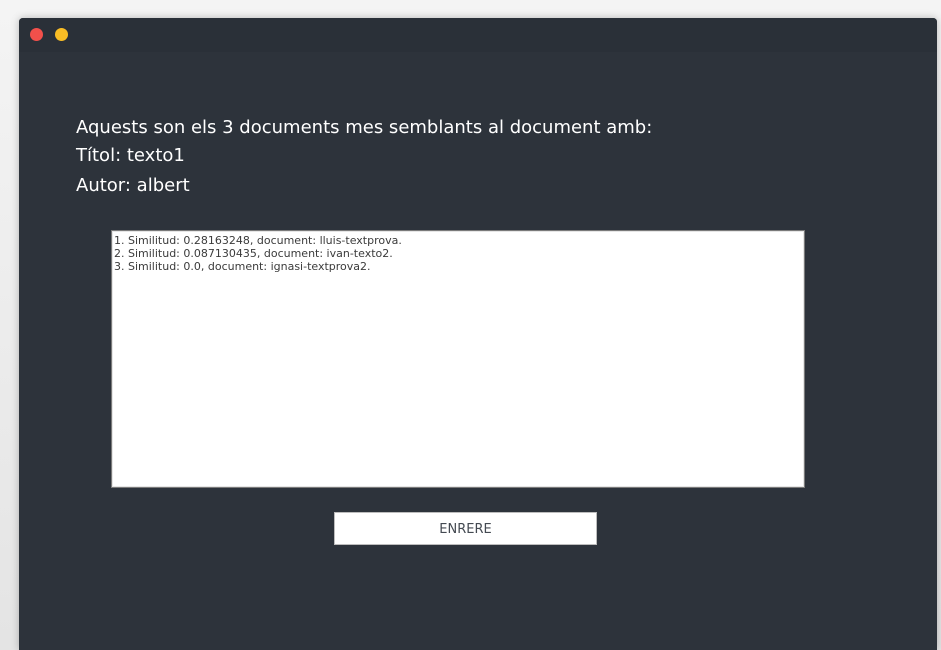 Image resolution: width=941 pixels, height=650 pixels. Describe the element at coordinates (133, 185) in the screenshot. I see `document-author: Autor: albert` at that location.